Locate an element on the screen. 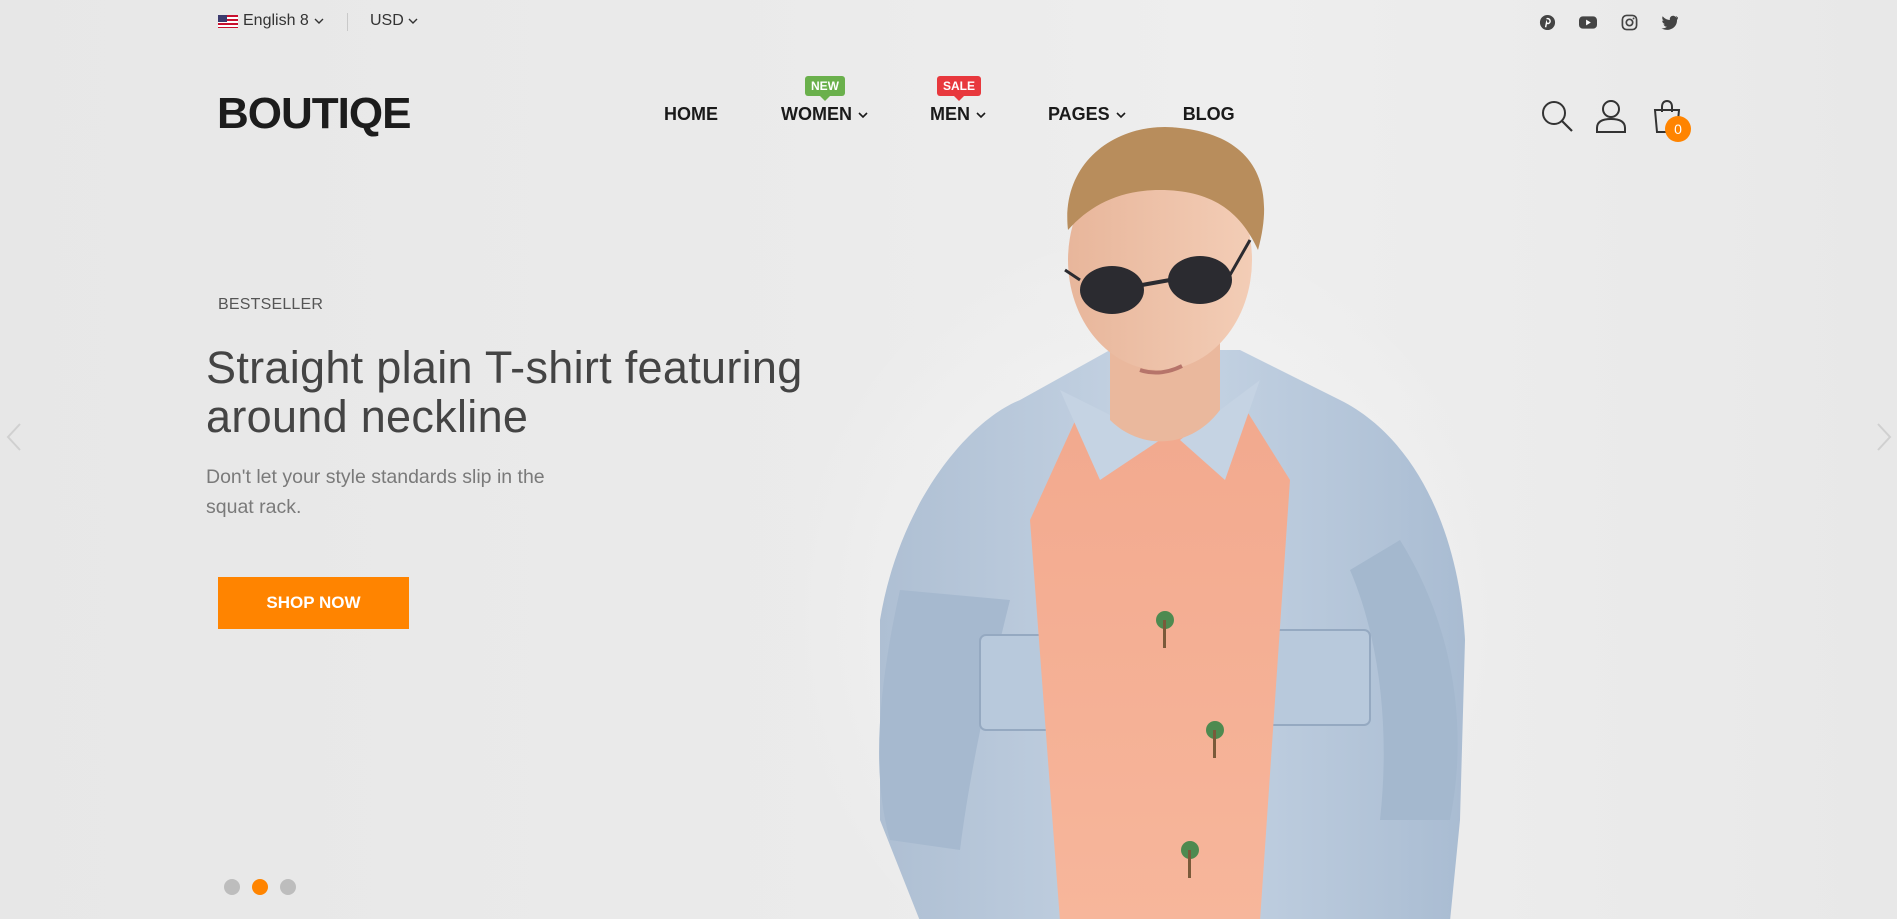 The height and width of the screenshot is (921, 1897). pinterest-icon is located at coordinates (1547, 22).